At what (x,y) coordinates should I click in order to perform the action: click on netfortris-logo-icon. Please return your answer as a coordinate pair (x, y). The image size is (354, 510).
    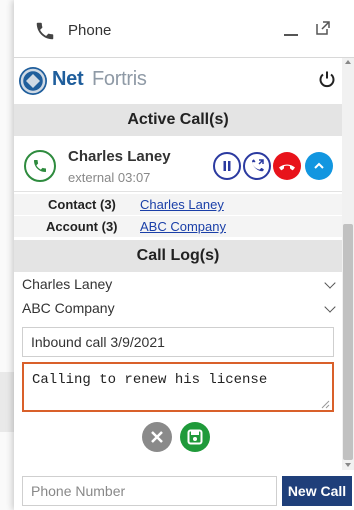
    Looking at the image, I should click on (33, 81).